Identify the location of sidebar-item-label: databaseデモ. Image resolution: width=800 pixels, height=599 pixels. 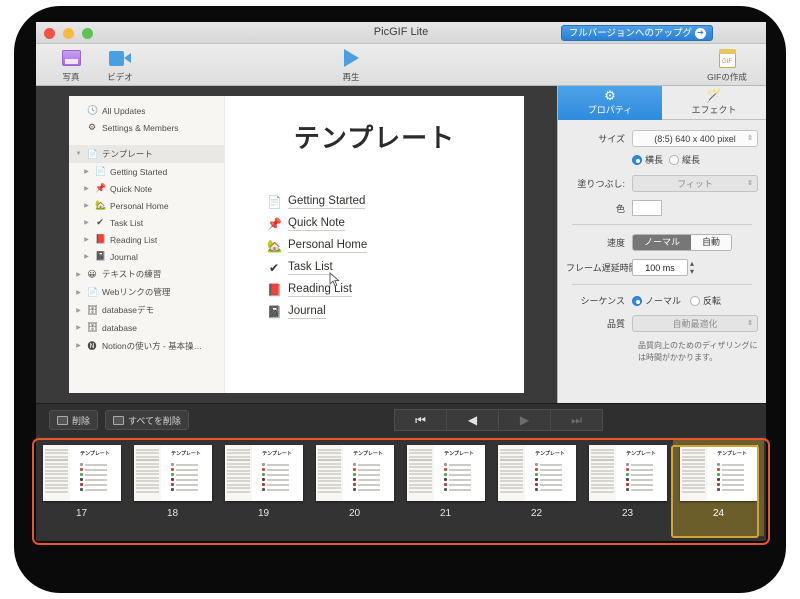
(128, 310).